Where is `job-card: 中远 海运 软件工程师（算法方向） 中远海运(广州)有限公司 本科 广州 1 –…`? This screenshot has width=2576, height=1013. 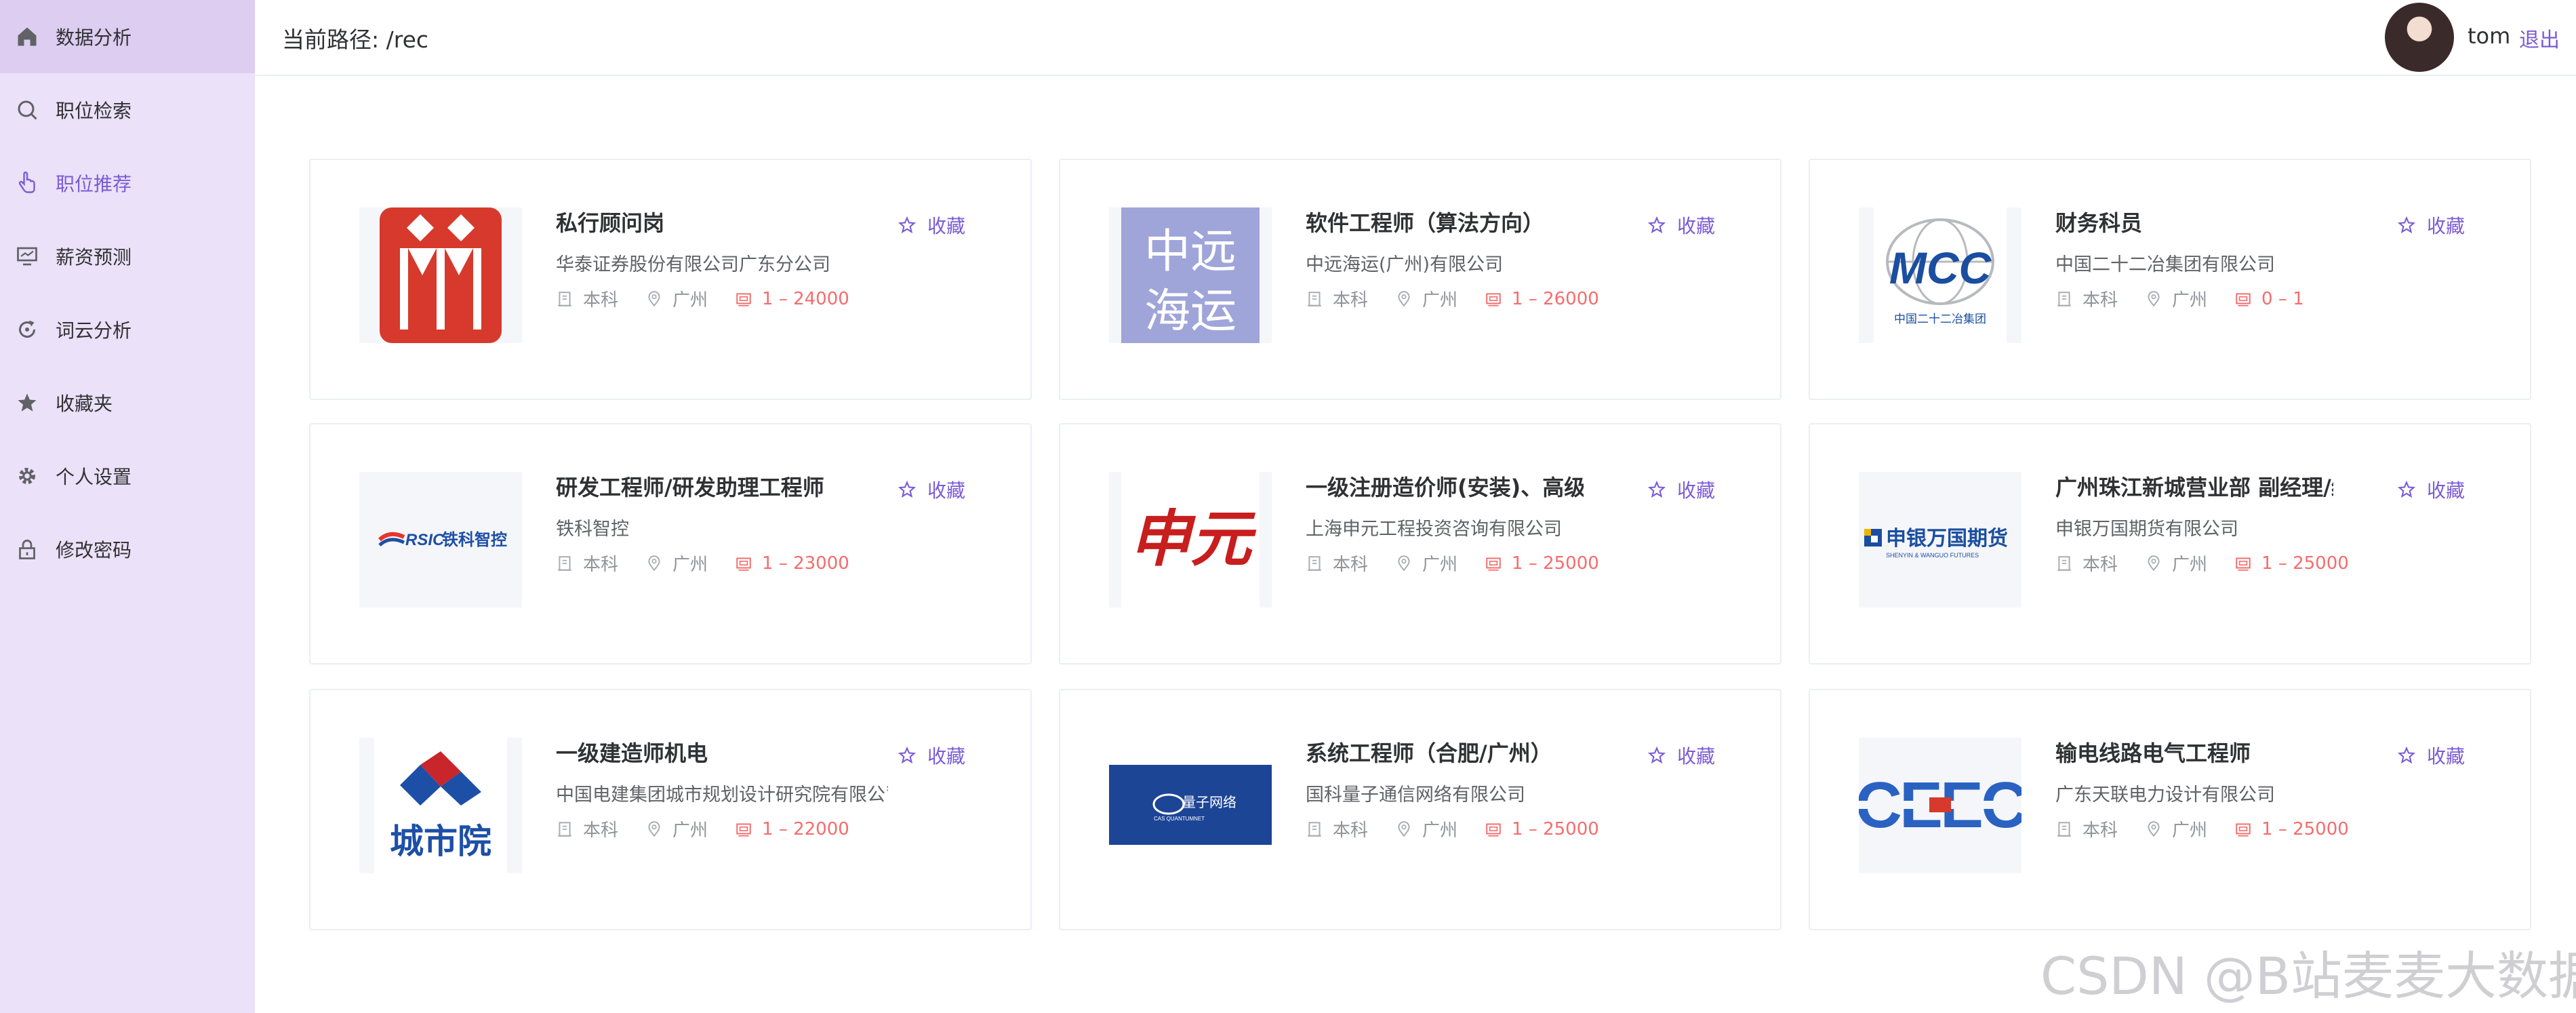 job-card: 中远 海运 软件工程师（算法方向） 中远海运(广州)有限公司 本科 广州 1 –… is located at coordinates (1420, 279).